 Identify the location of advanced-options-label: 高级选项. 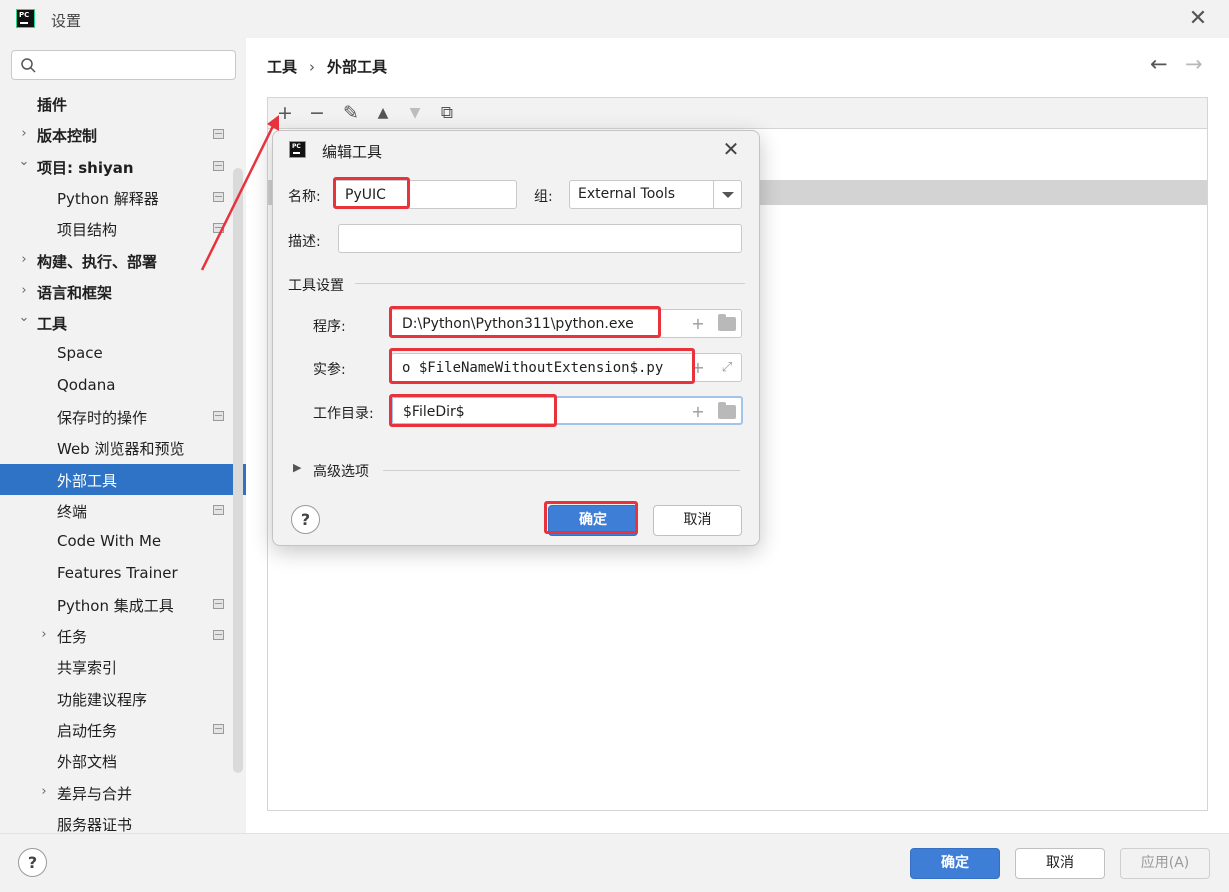
(341, 471).